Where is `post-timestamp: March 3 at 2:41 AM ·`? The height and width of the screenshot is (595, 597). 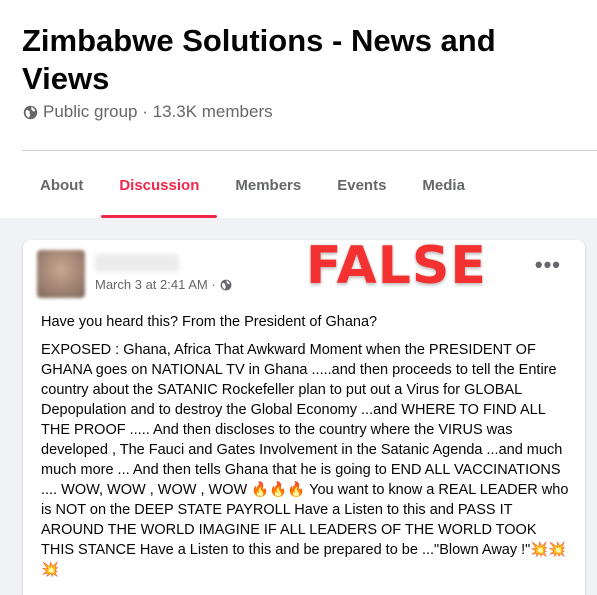 post-timestamp: March 3 at 2:41 AM · is located at coordinates (155, 284).